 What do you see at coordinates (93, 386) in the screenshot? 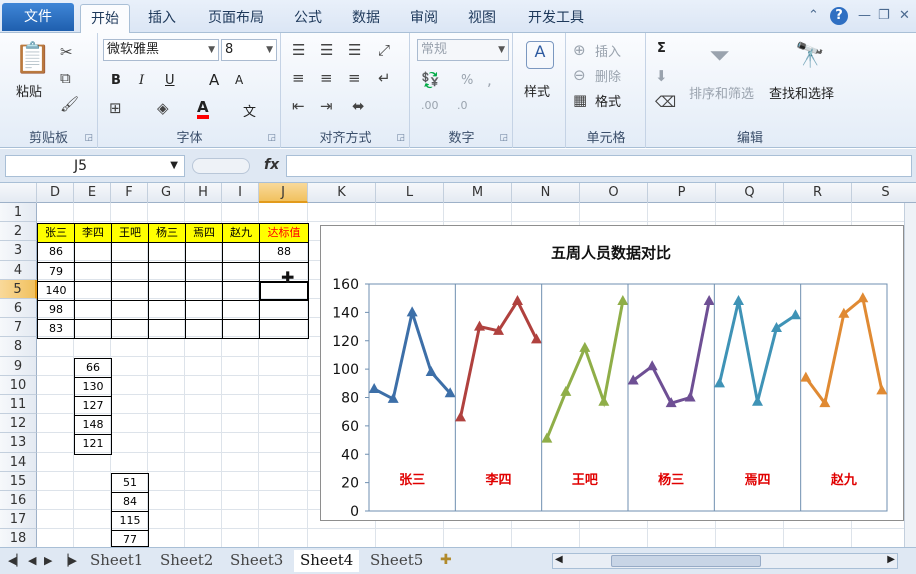
I see `list-item: 130` at bounding box center [93, 386].